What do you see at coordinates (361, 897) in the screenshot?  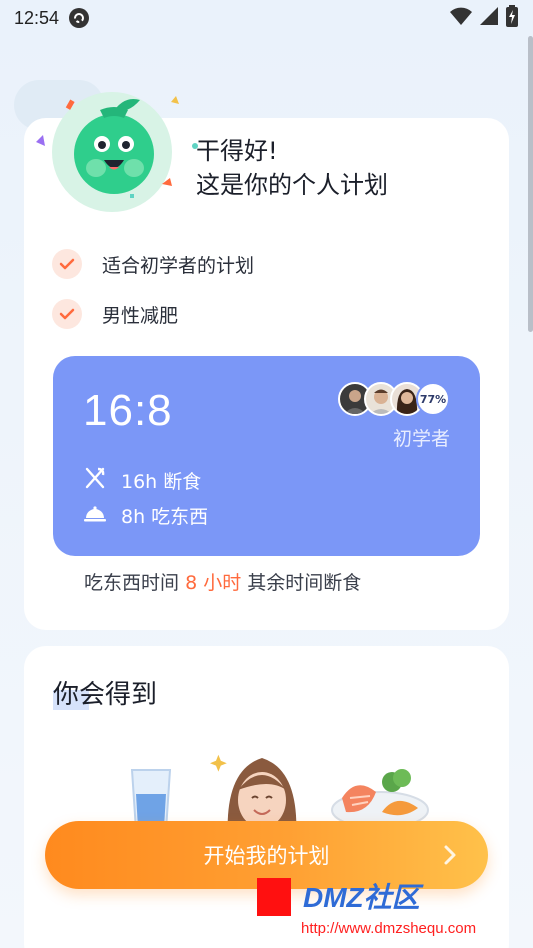 I see `watermark-brand: DMZ社区` at bounding box center [361, 897].